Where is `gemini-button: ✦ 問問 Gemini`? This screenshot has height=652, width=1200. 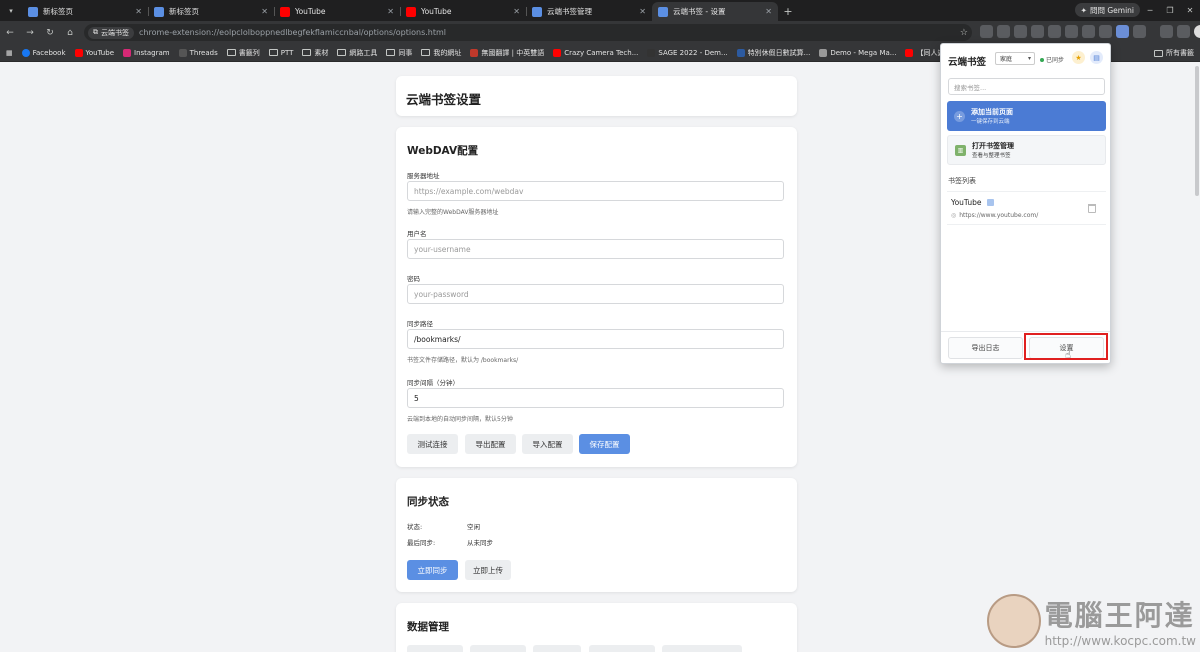
gemini-button: ✦ 問問 Gemini is located at coordinates (1107, 10).